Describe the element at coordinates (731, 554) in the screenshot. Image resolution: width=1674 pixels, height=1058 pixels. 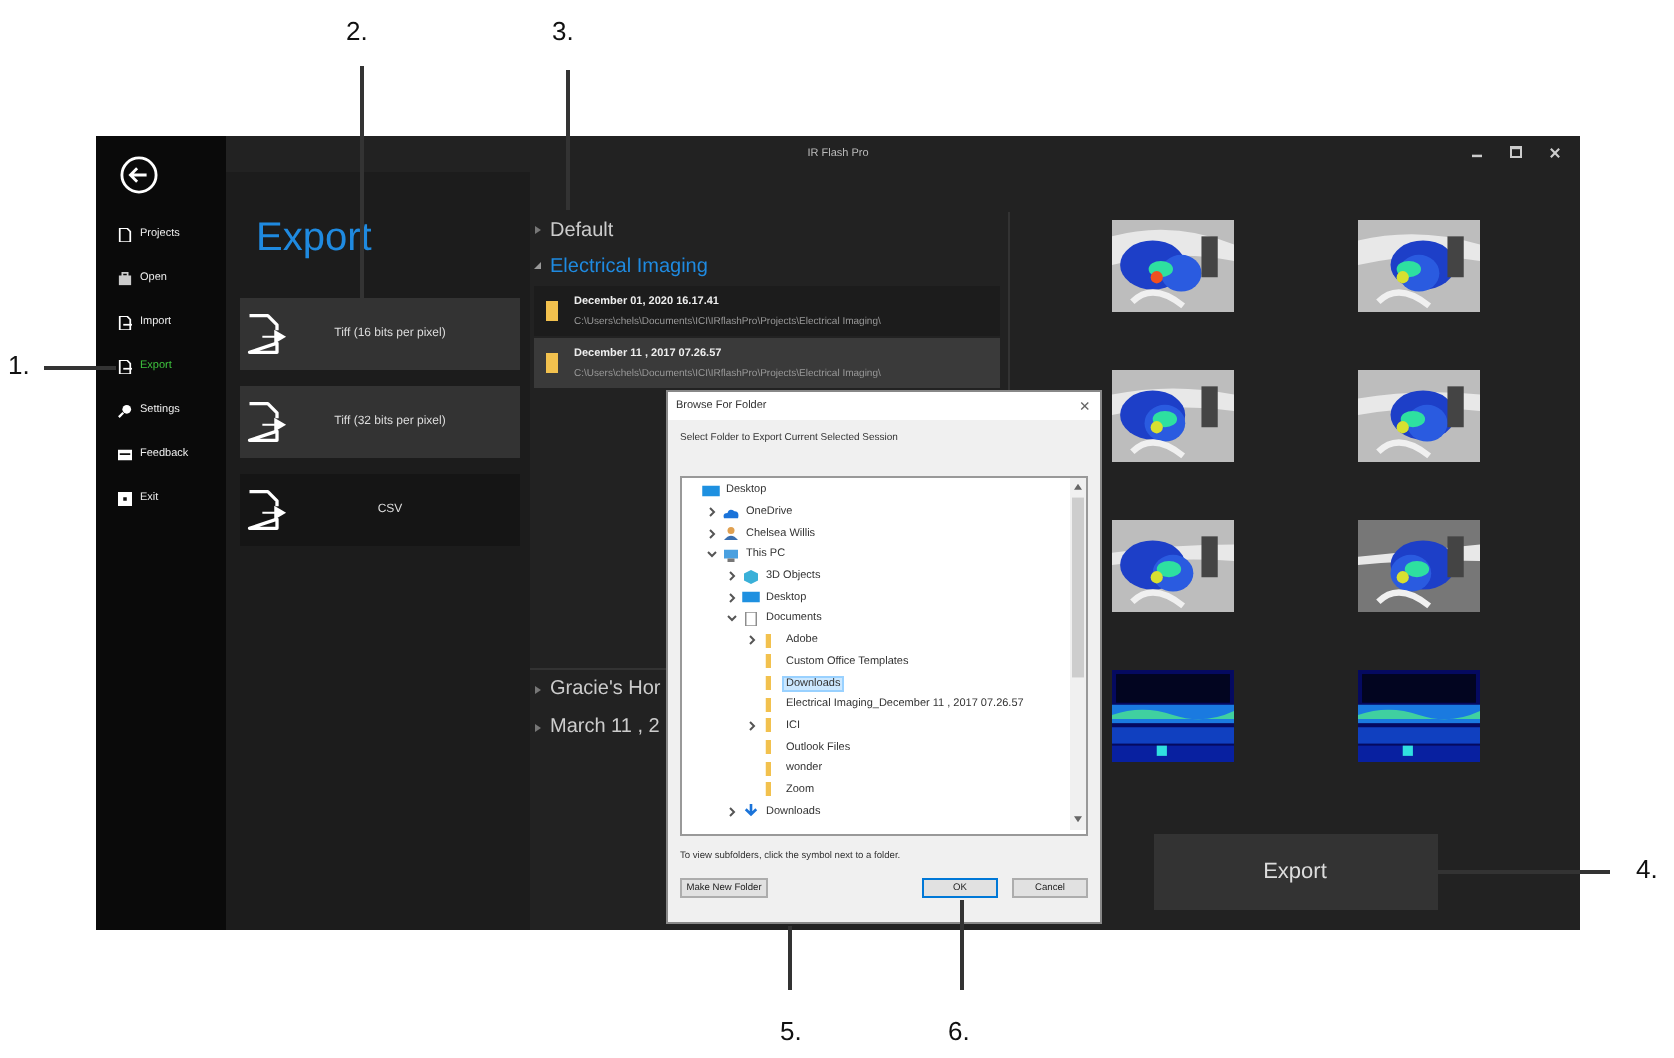
I see `computer-icon` at that location.